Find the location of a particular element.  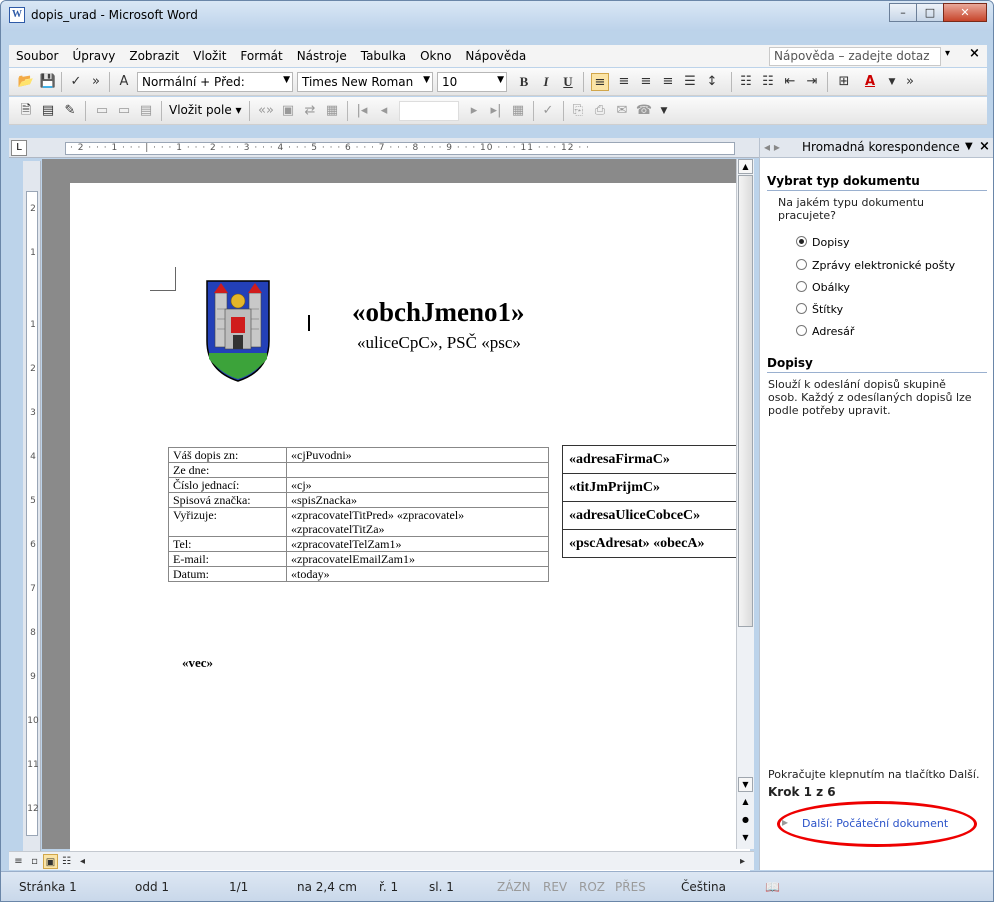

match-fields-icon: ⇄ is located at coordinates (310, 111).